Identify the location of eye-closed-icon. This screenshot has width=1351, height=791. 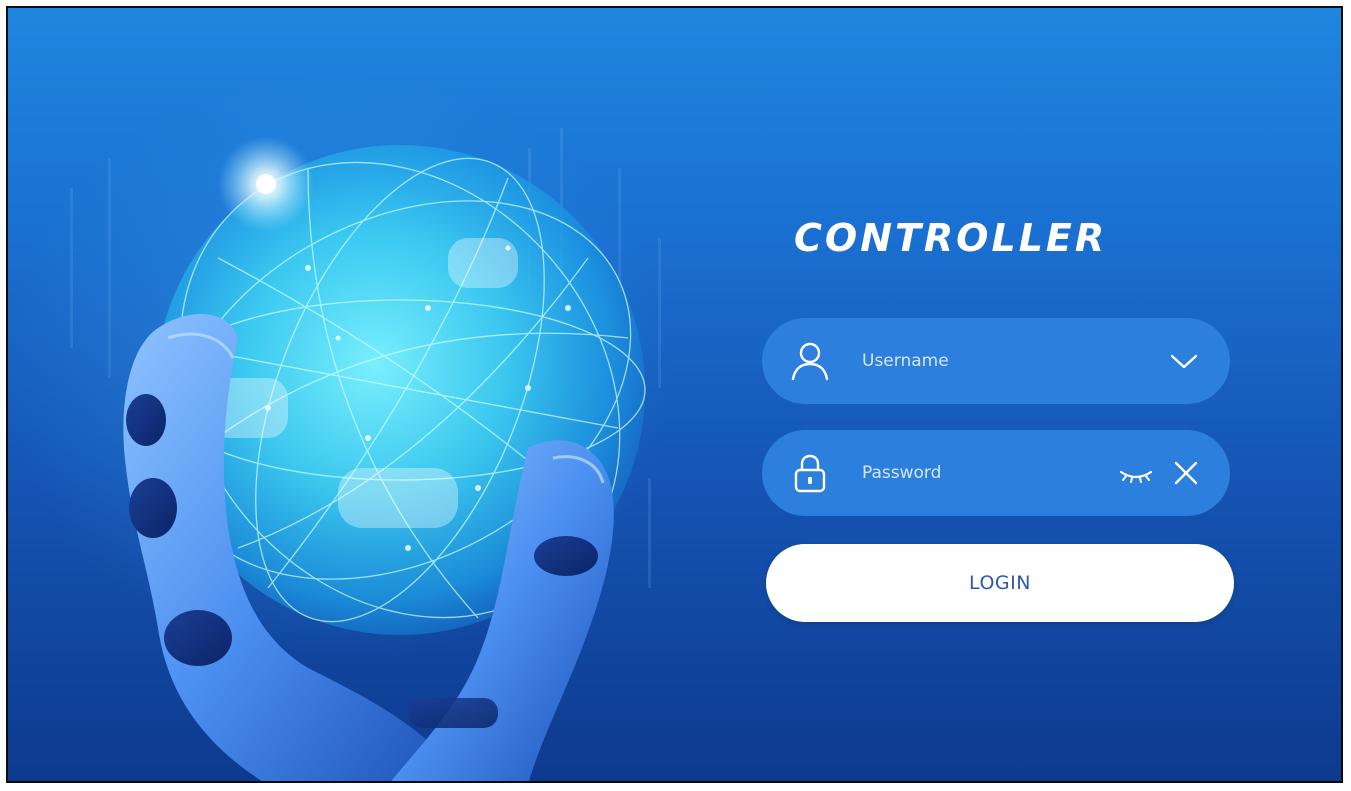
(1136, 473).